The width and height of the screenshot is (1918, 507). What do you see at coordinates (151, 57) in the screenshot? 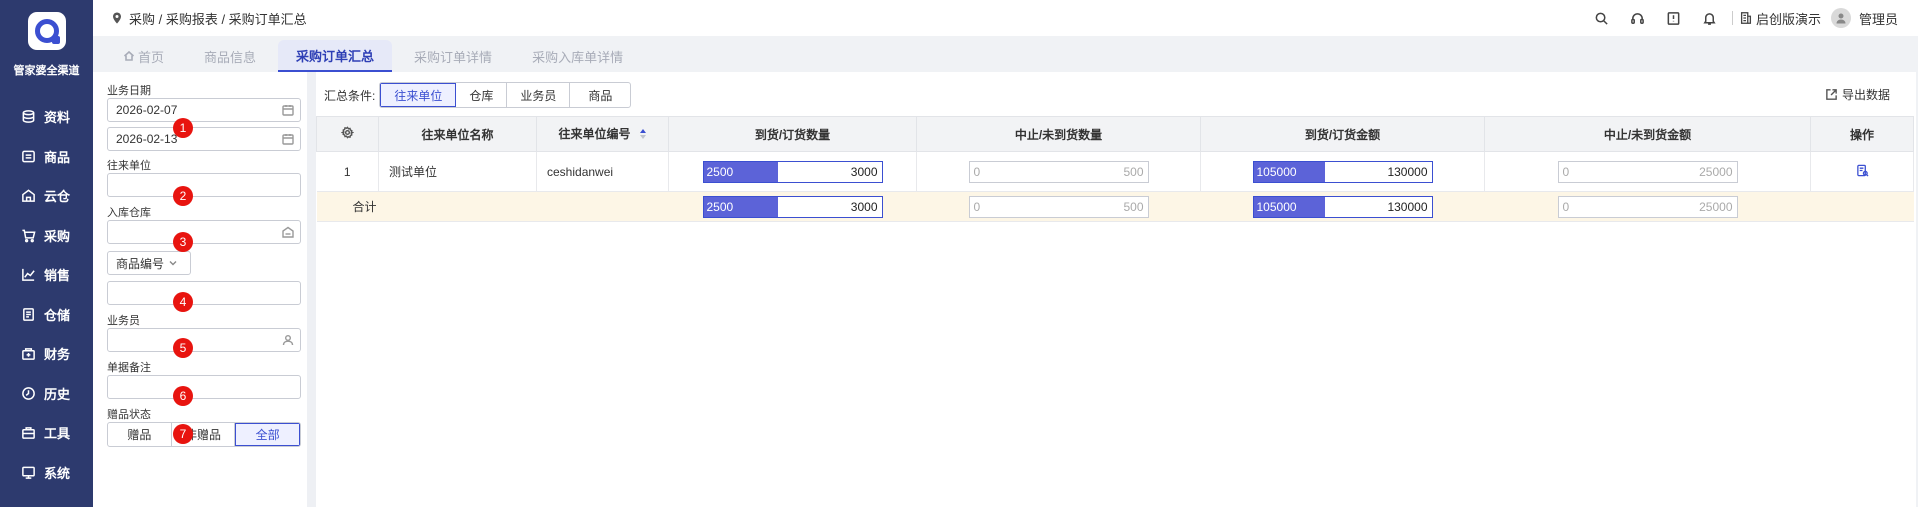
I see `tab-label: 首页` at bounding box center [151, 57].